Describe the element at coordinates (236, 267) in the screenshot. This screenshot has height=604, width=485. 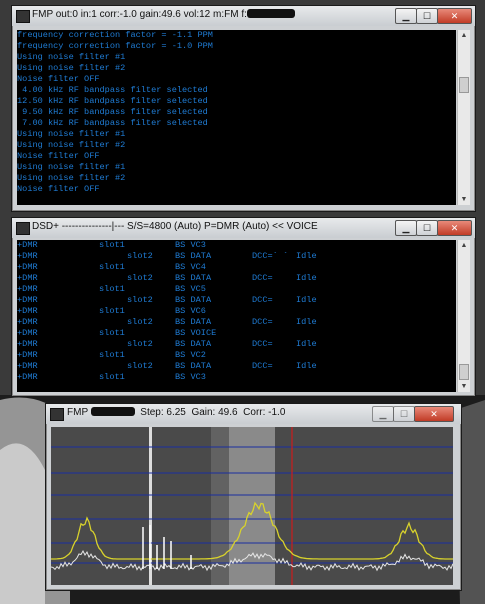
I see `dsd-log-row: +DMR slot1 BS VC4` at that location.